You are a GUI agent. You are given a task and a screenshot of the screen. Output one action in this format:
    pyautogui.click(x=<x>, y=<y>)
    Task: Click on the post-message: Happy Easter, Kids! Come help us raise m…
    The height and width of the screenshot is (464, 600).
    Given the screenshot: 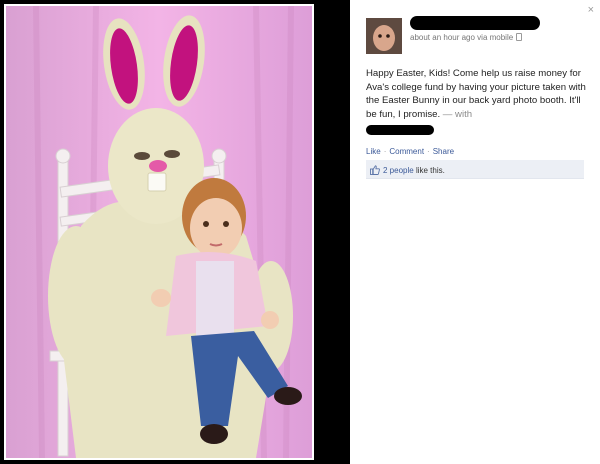 What is the action you would take?
    pyautogui.click(x=478, y=94)
    